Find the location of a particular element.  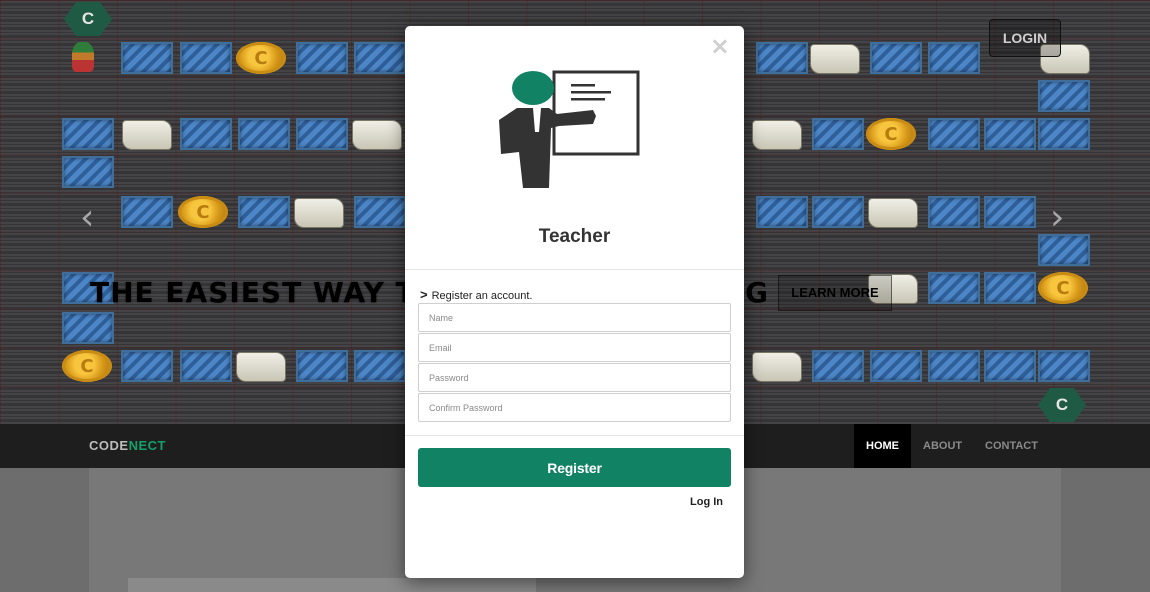

close-icon: × is located at coordinates (720, 46).